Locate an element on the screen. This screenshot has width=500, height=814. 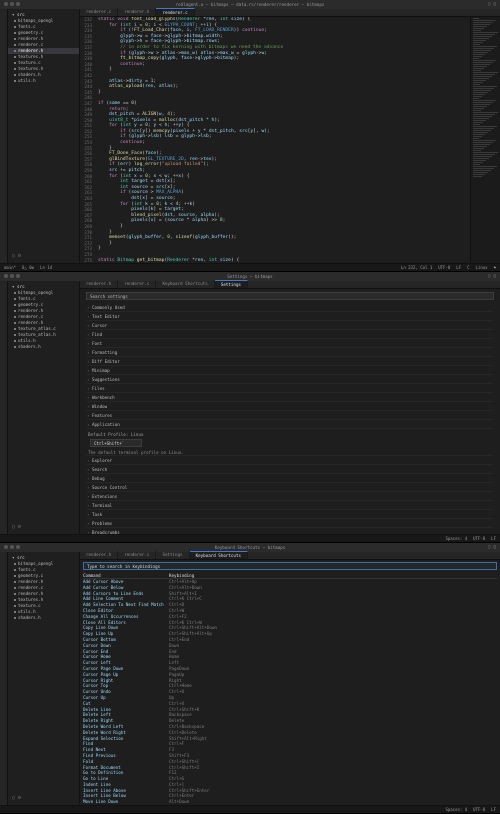
settings-category: Font is located at coordinates (290, 343).